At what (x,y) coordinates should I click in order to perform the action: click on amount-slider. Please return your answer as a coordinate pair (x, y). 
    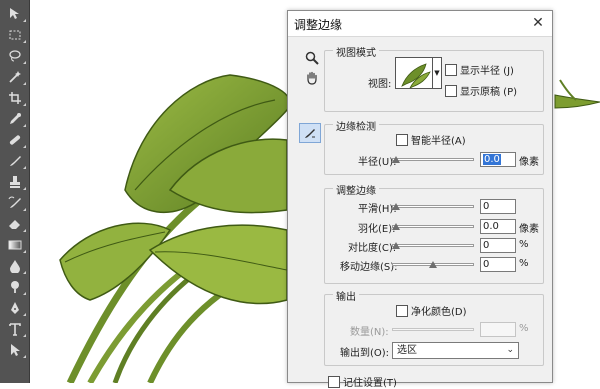
    Looking at the image, I should click on (433, 329).